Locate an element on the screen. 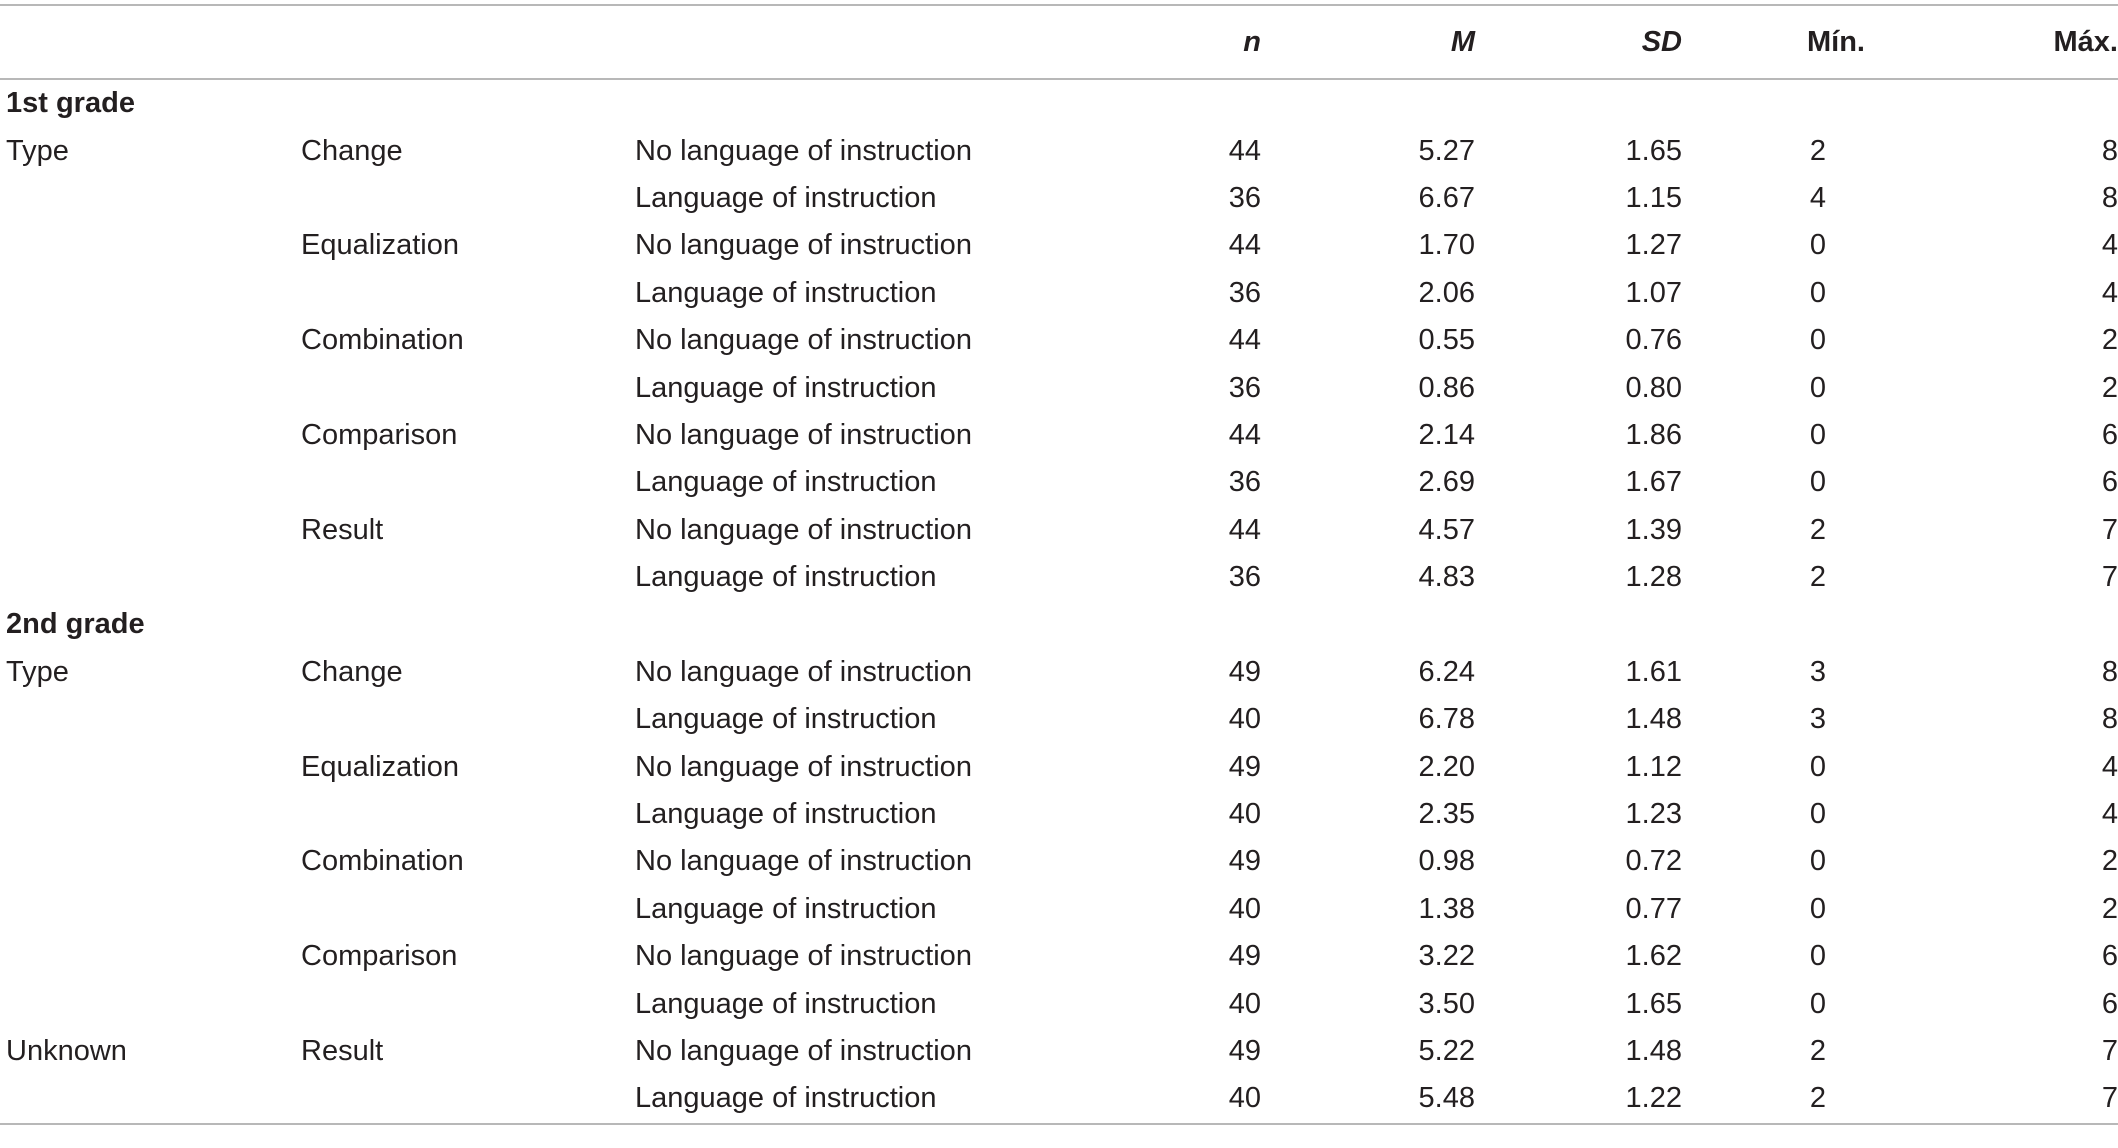  header-mean: M is located at coordinates (1462, 41).